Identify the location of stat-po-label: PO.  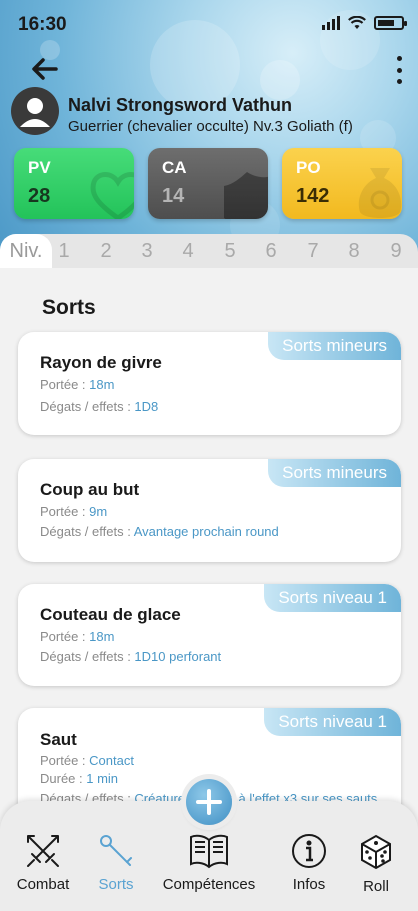
(308, 167).